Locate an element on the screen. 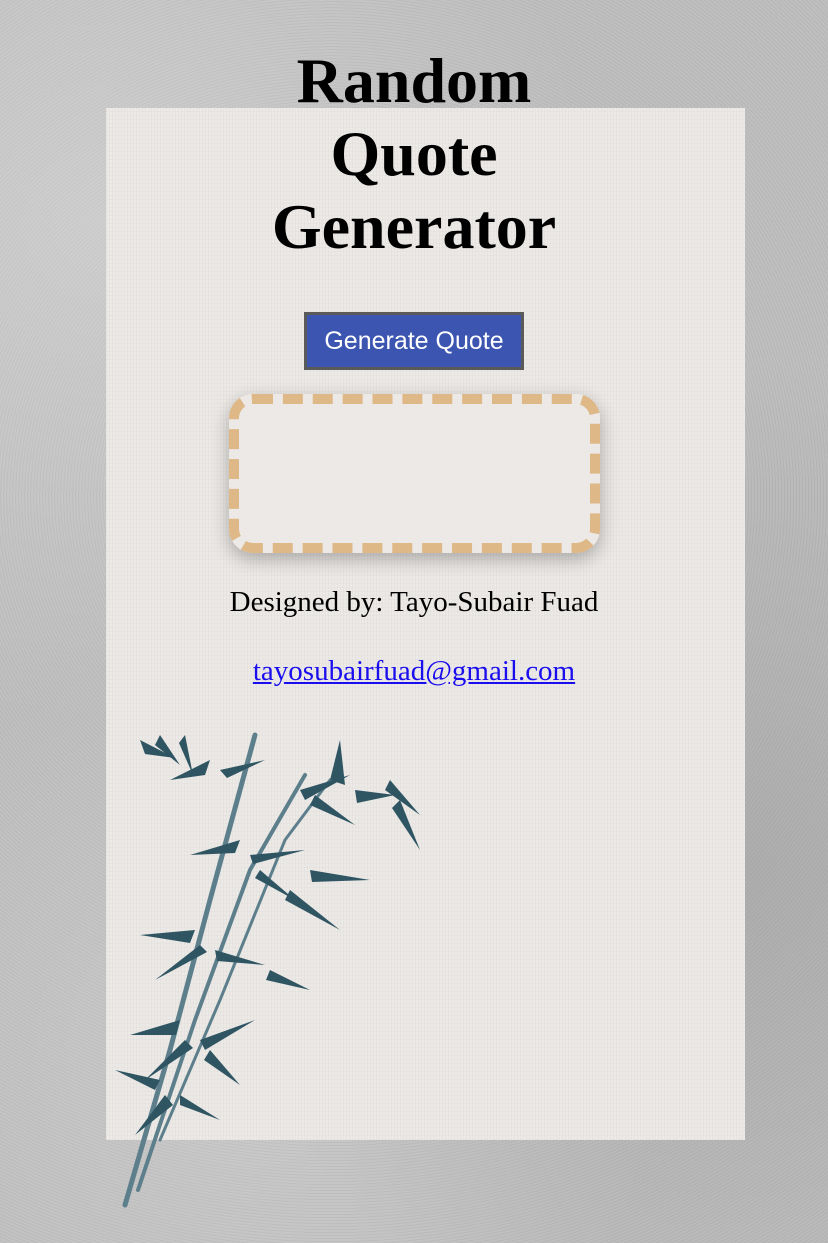 Image resolution: width=828 pixels, height=1243 pixels. title-line-2: Quote is located at coordinates (414, 153).